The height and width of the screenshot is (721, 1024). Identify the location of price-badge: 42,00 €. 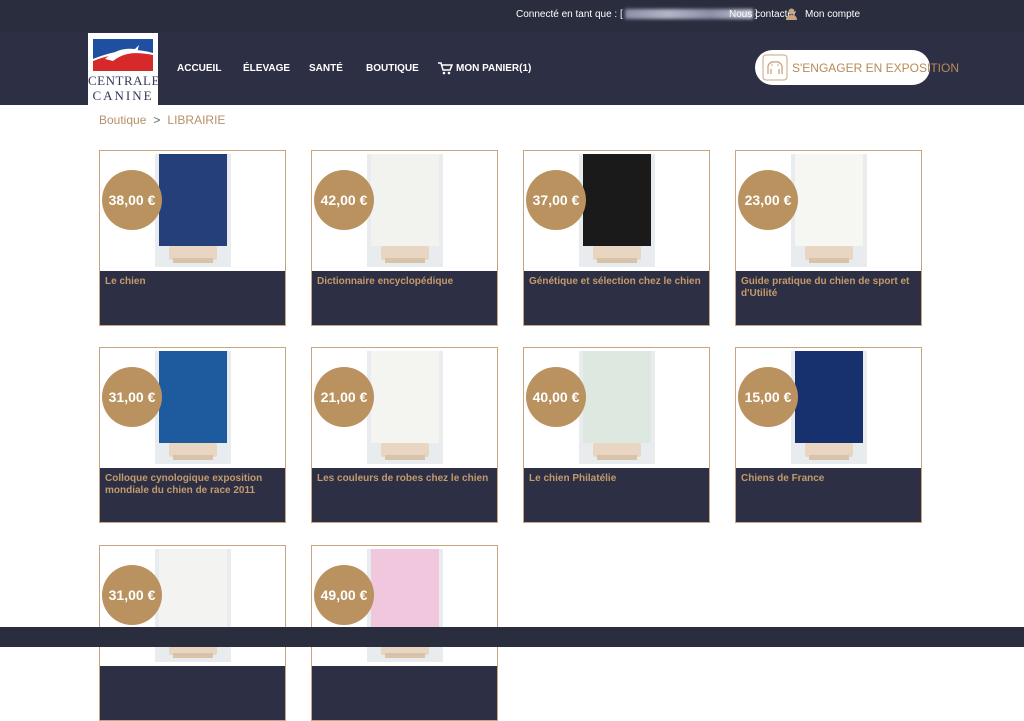
(344, 200).